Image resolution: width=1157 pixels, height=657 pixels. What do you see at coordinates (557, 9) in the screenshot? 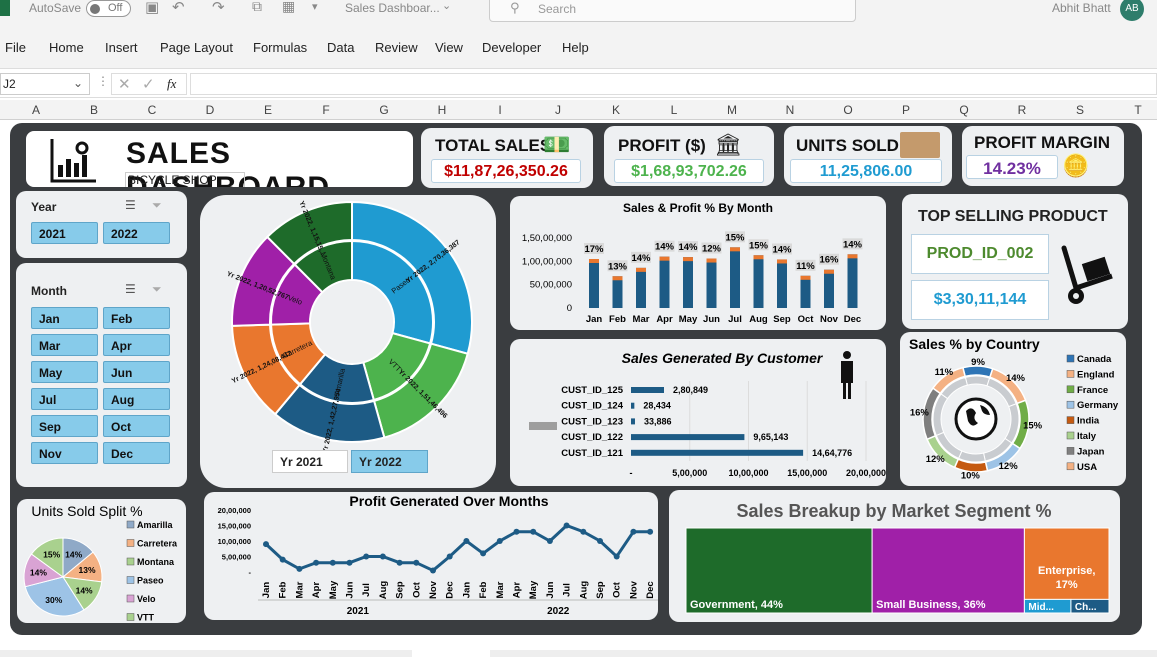
I see `search-input: Search` at bounding box center [557, 9].